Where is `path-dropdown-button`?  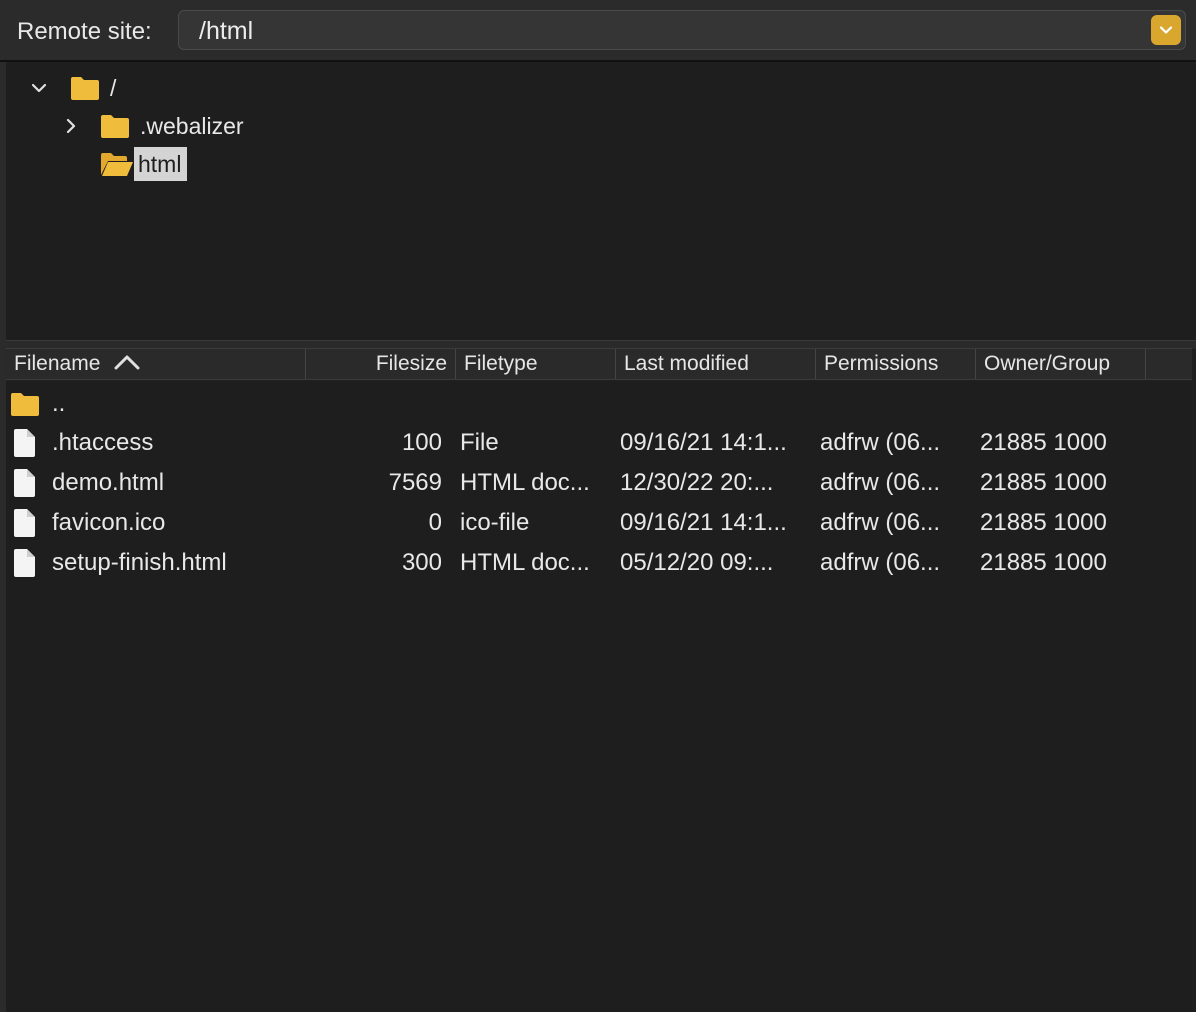 path-dropdown-button is located at coordinates (1166, 30).